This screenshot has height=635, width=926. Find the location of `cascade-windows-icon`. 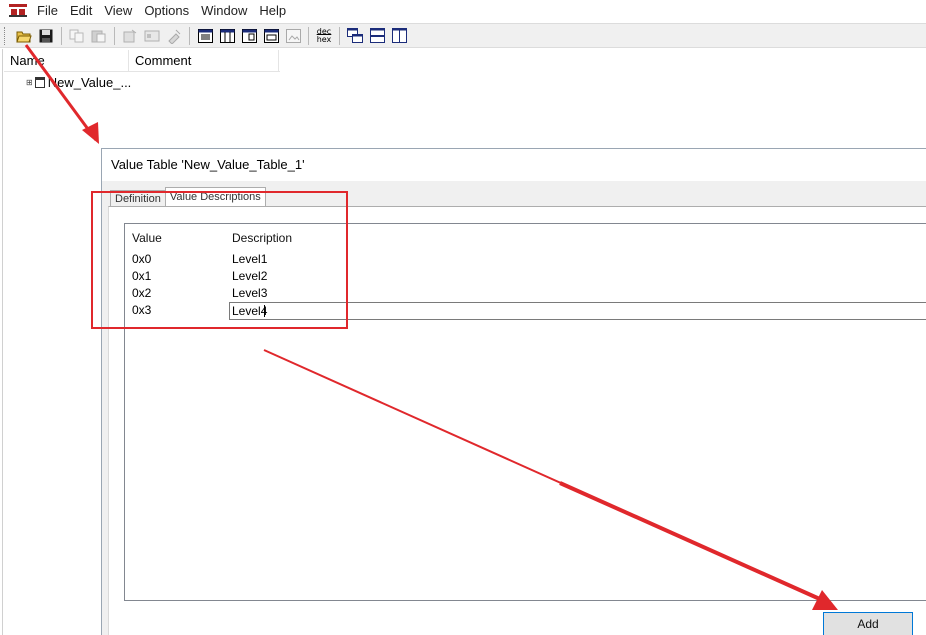

cascade-windows-icon is located at coordinates (355, 36).